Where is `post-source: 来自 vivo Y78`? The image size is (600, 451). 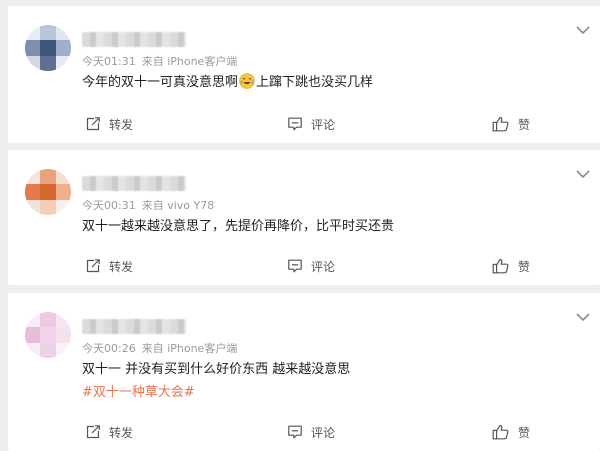 post-source: 来自 vivo Y78 is located at coordinates (178, 205).